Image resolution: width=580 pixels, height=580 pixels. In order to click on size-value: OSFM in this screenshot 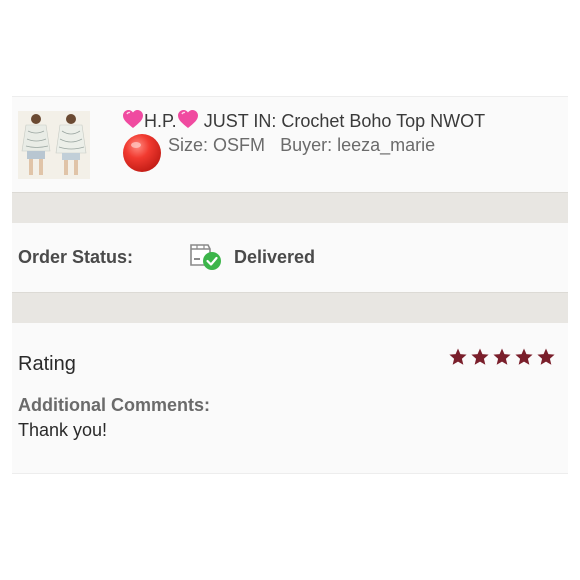, I will do `click(239, 145)`.